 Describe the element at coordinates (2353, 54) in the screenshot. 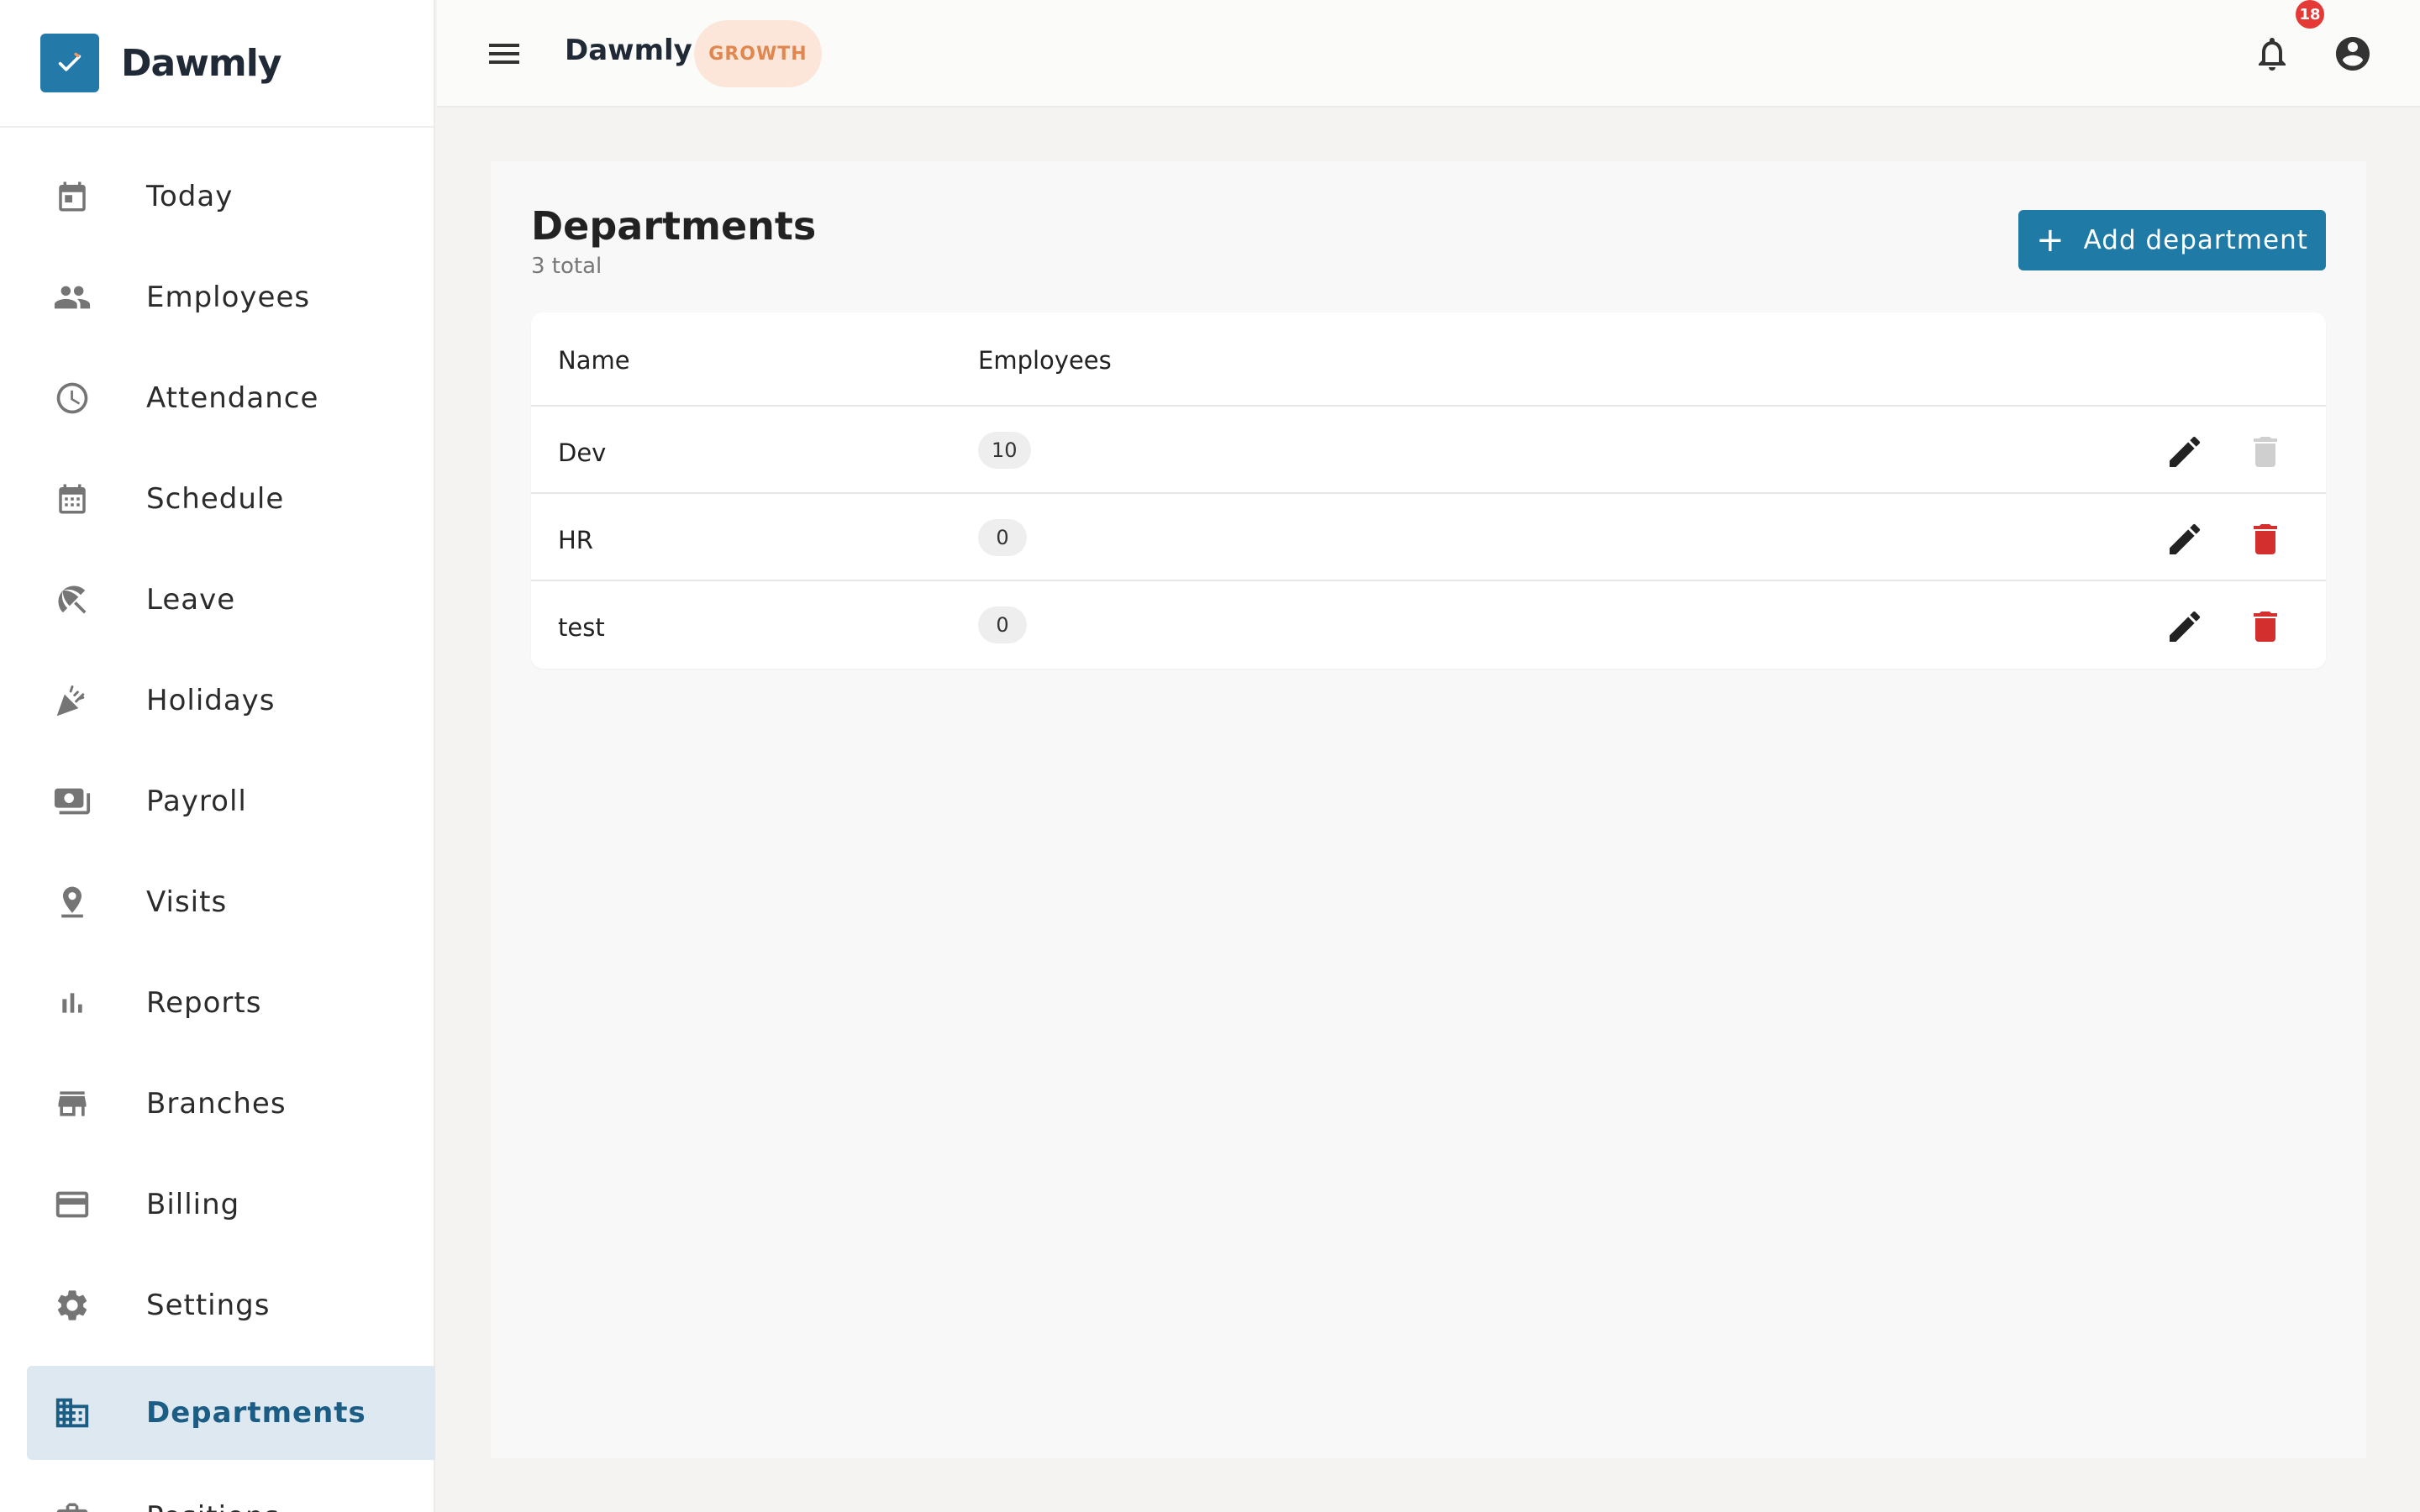

I see `account-circle-icon` at that location.